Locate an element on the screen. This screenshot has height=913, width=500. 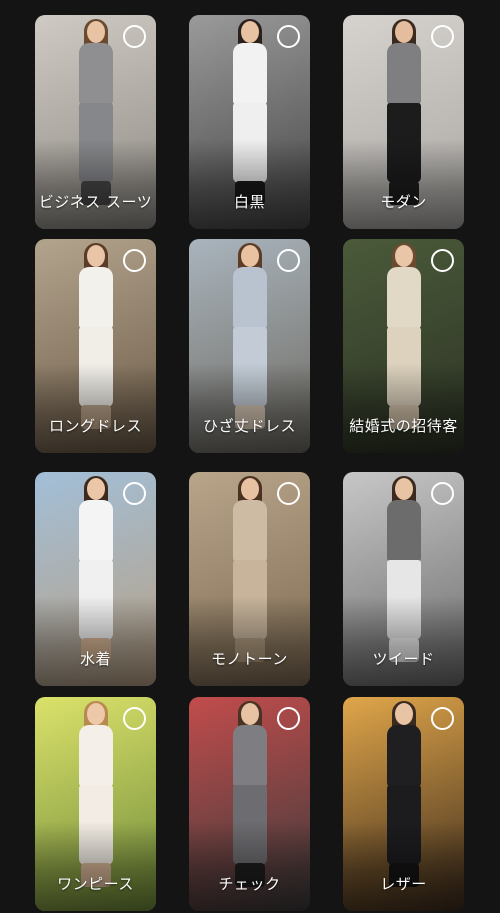
style-card: ツイード is located at coordinates (403, 579).